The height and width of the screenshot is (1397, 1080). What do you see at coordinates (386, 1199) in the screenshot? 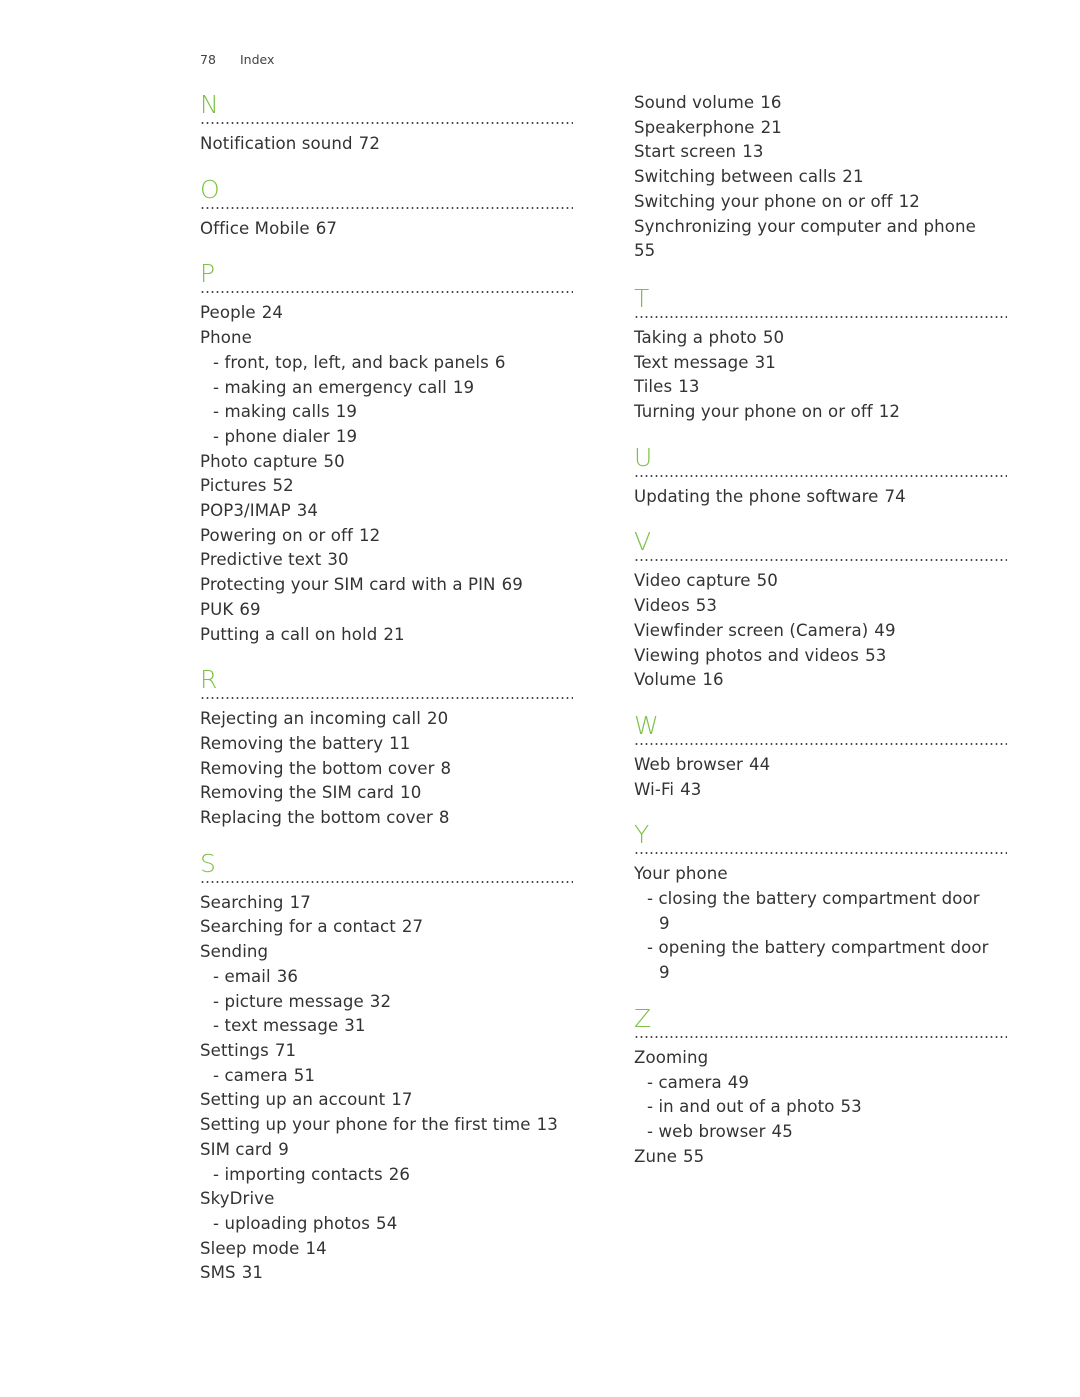
I see `index-entry: SkyDrive` at bounding box center [386, 1199].